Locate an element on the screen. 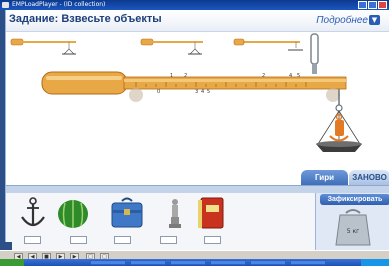 Image resolution: width=389 pixels, height=266 pixels. weight-label: 5 кг is located at coordinates (353, 231).